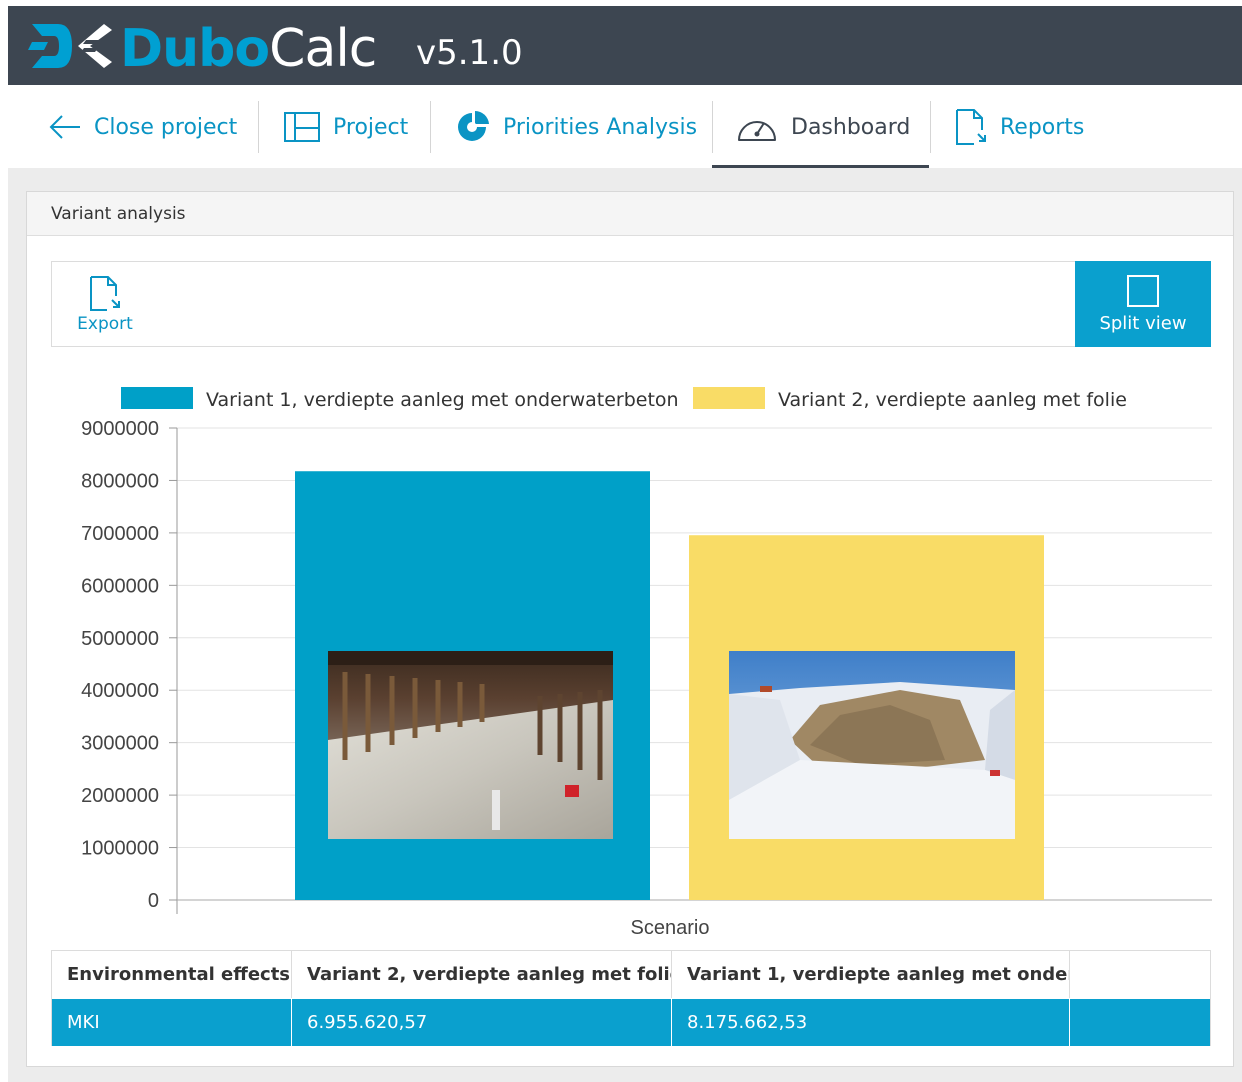 Image resolution: width=1242 pixels, height=1082 pixels. I want to click on table-row-label: MKI, so click(172, 1022).